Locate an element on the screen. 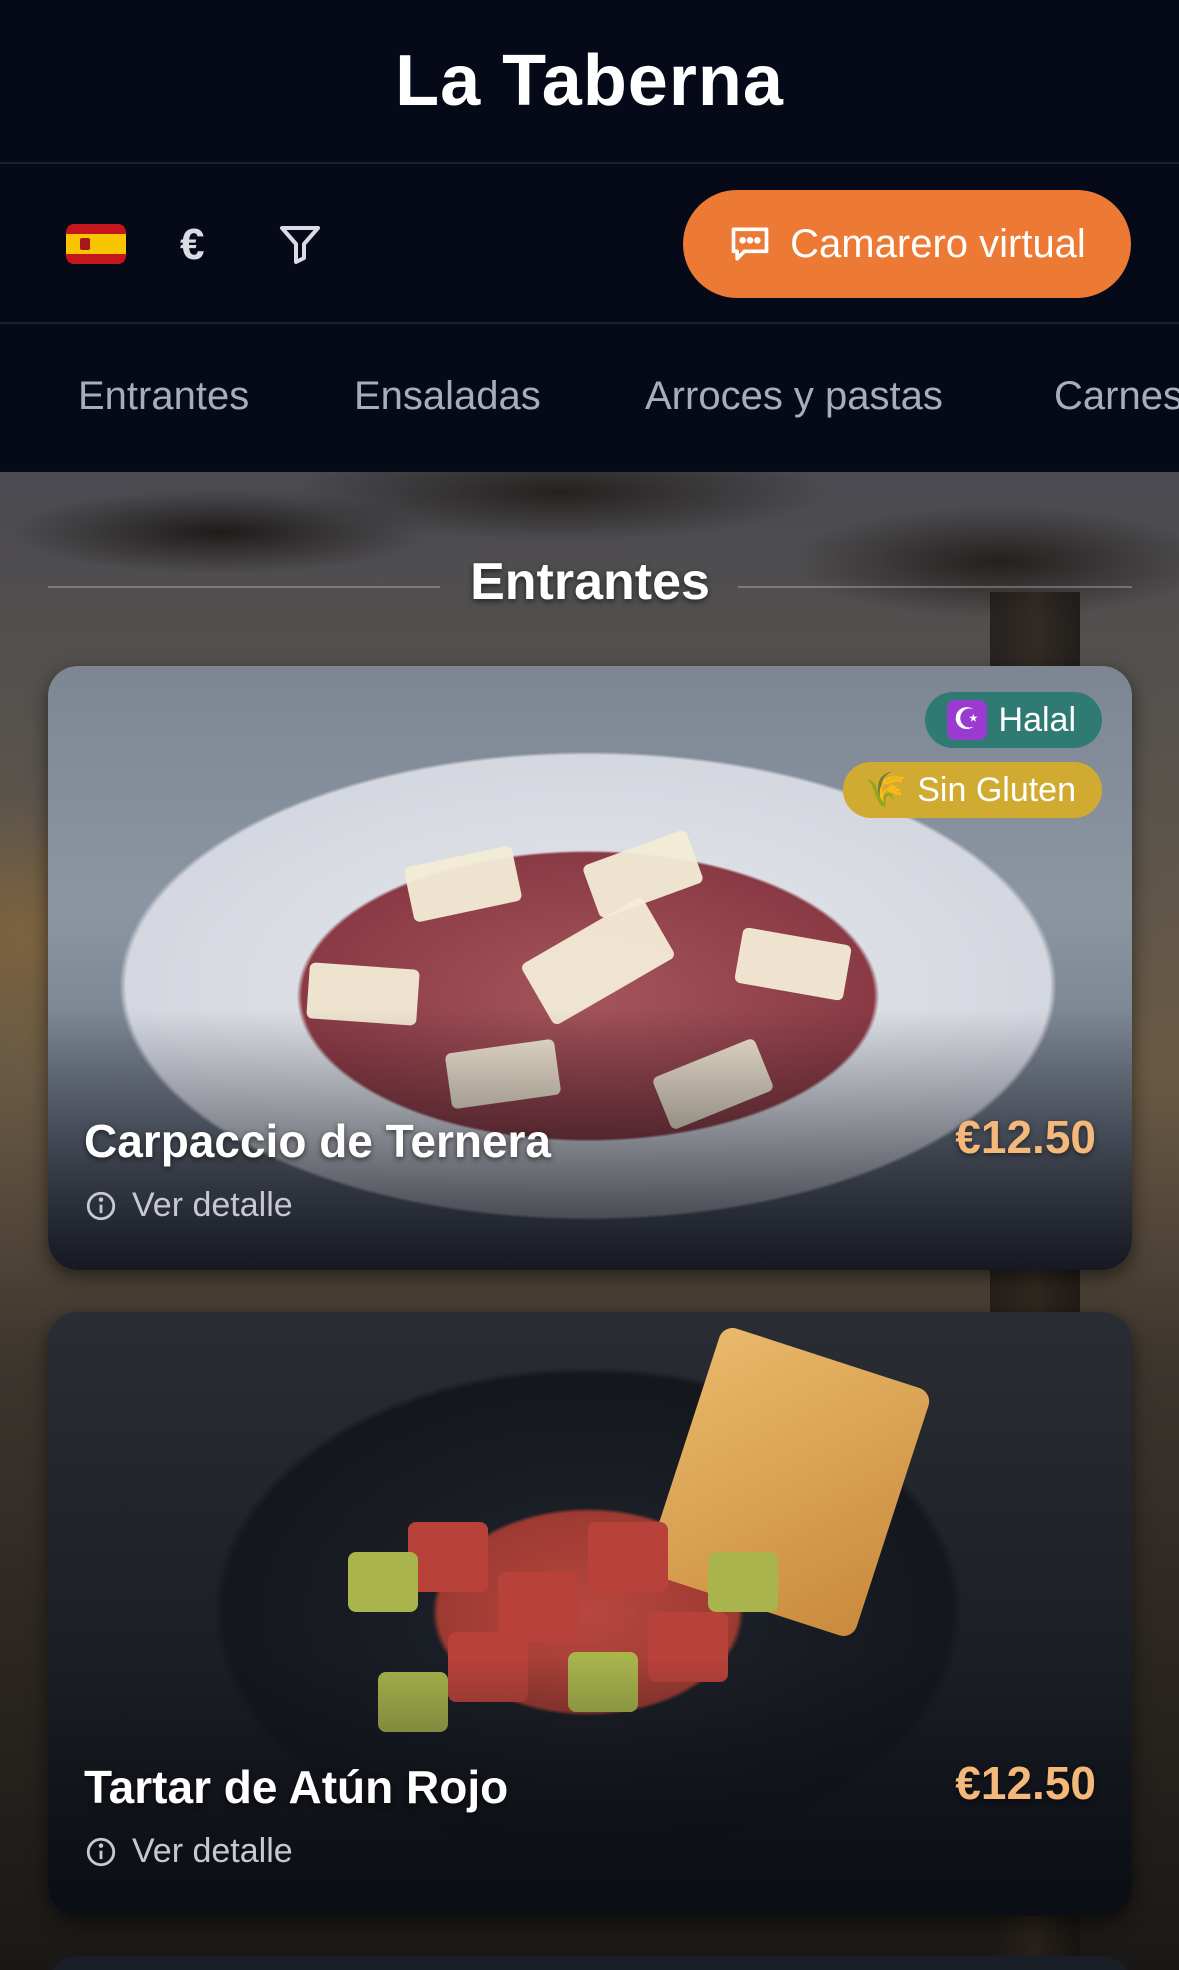 The height and width of the screenshot is (1970, 1179). section-divider-right is located at coordinates (935, 587).